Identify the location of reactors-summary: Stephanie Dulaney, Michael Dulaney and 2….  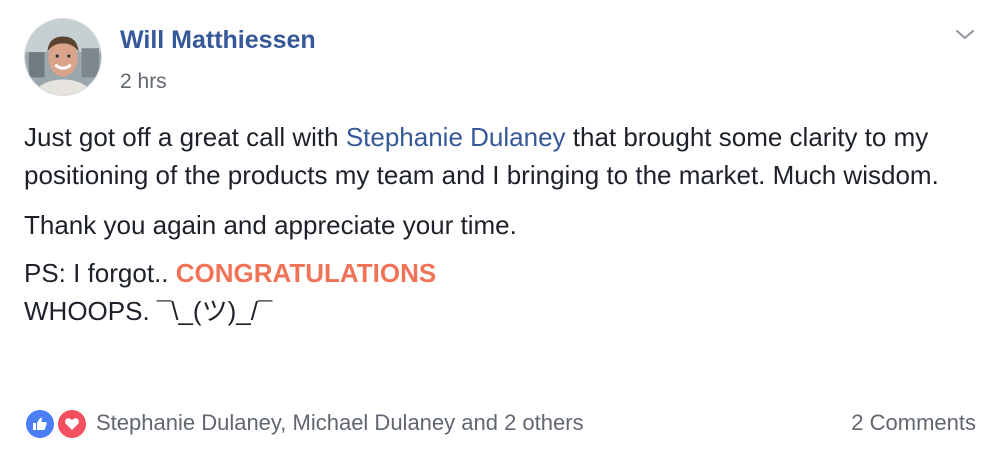
(340, 423).